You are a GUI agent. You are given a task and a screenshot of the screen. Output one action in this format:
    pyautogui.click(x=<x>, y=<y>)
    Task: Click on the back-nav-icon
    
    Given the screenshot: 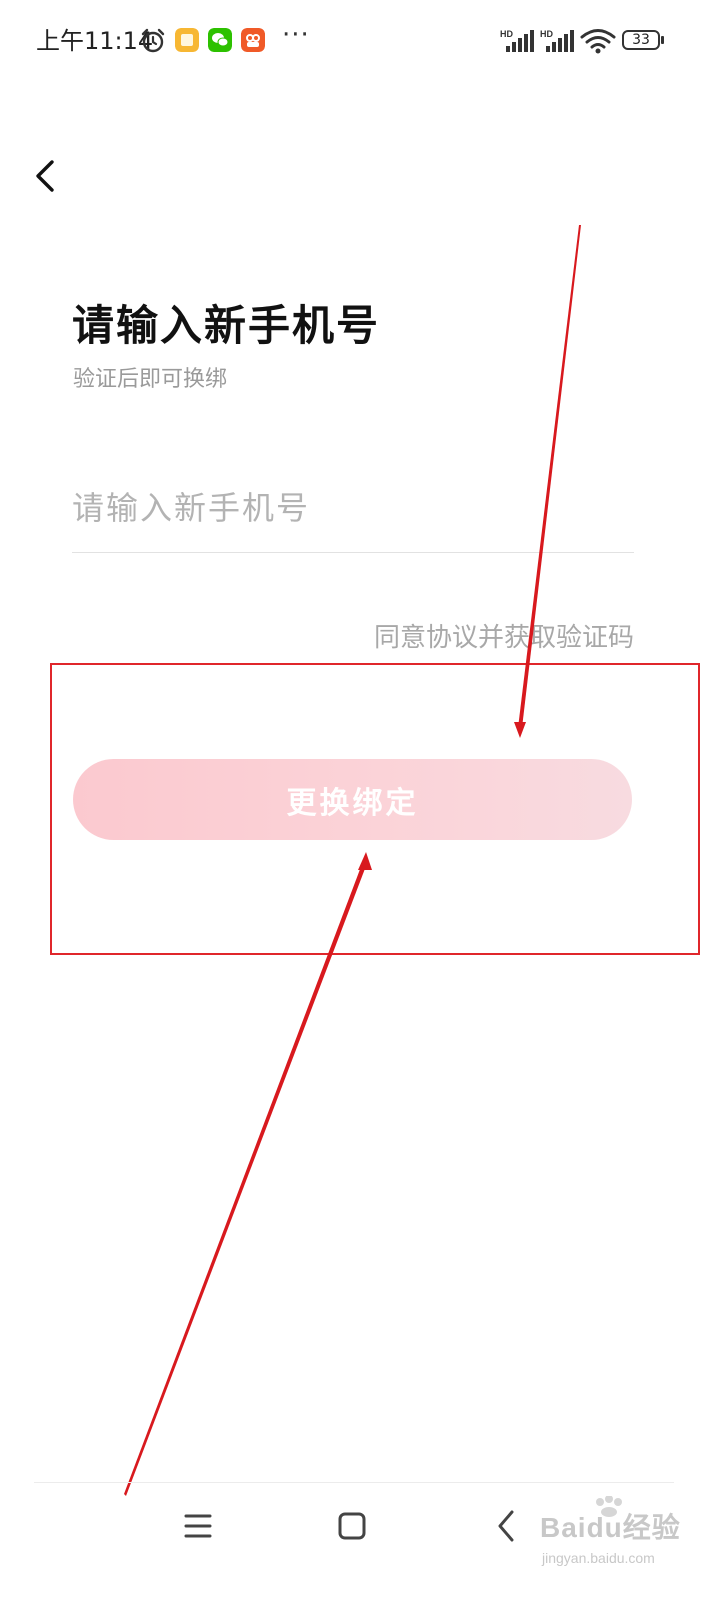 What is the action you would take?
    pyautogui.click(x=506, y=1526)
    